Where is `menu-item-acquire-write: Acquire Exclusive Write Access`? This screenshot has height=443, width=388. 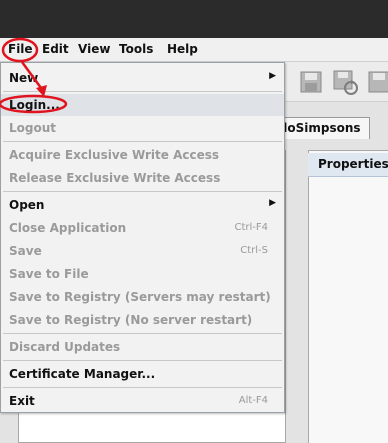
menu-item-acquire-write: Acquire Exclusive Write Access is located at coordinates (142, 155).